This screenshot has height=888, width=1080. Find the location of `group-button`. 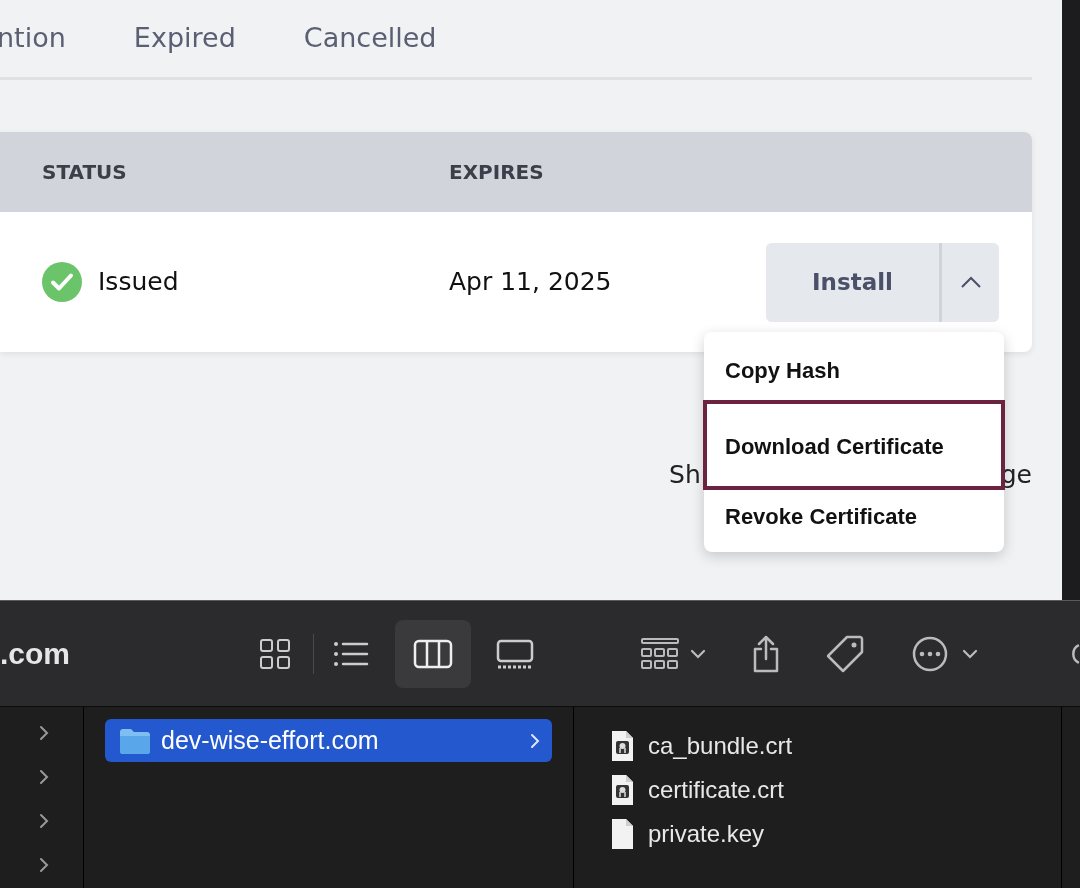

group-button is located at coordinates (673, 653).